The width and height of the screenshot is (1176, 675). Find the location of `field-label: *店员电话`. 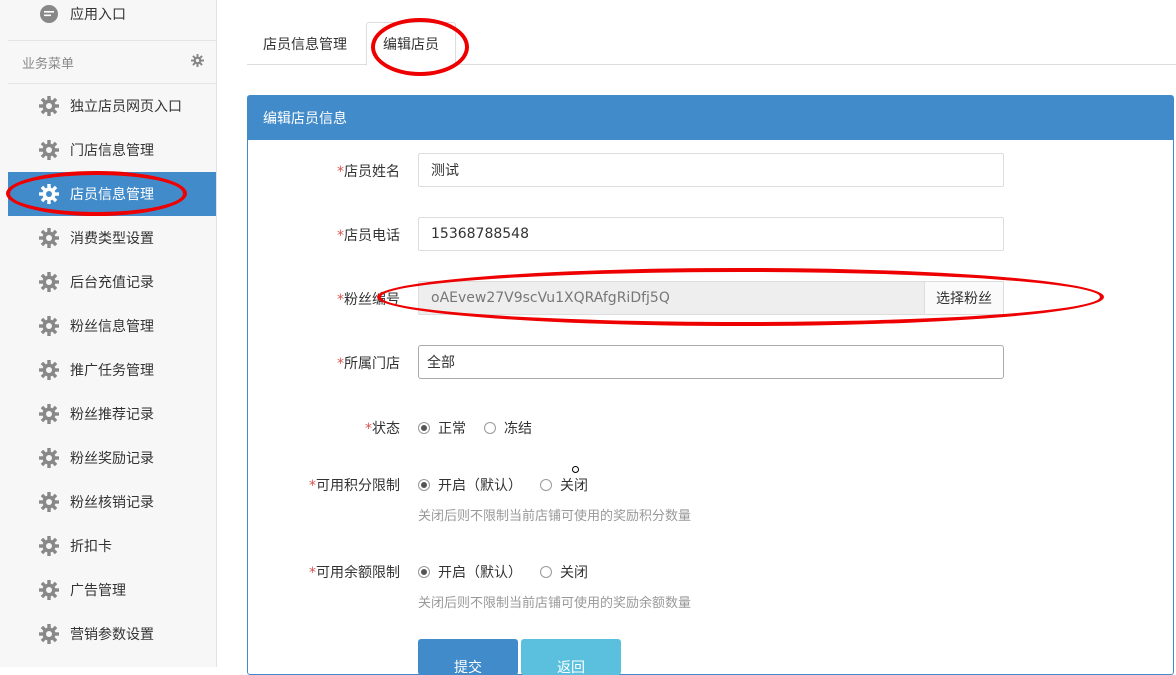

field-label: *店员电话 is located at coordinates (368, 236).